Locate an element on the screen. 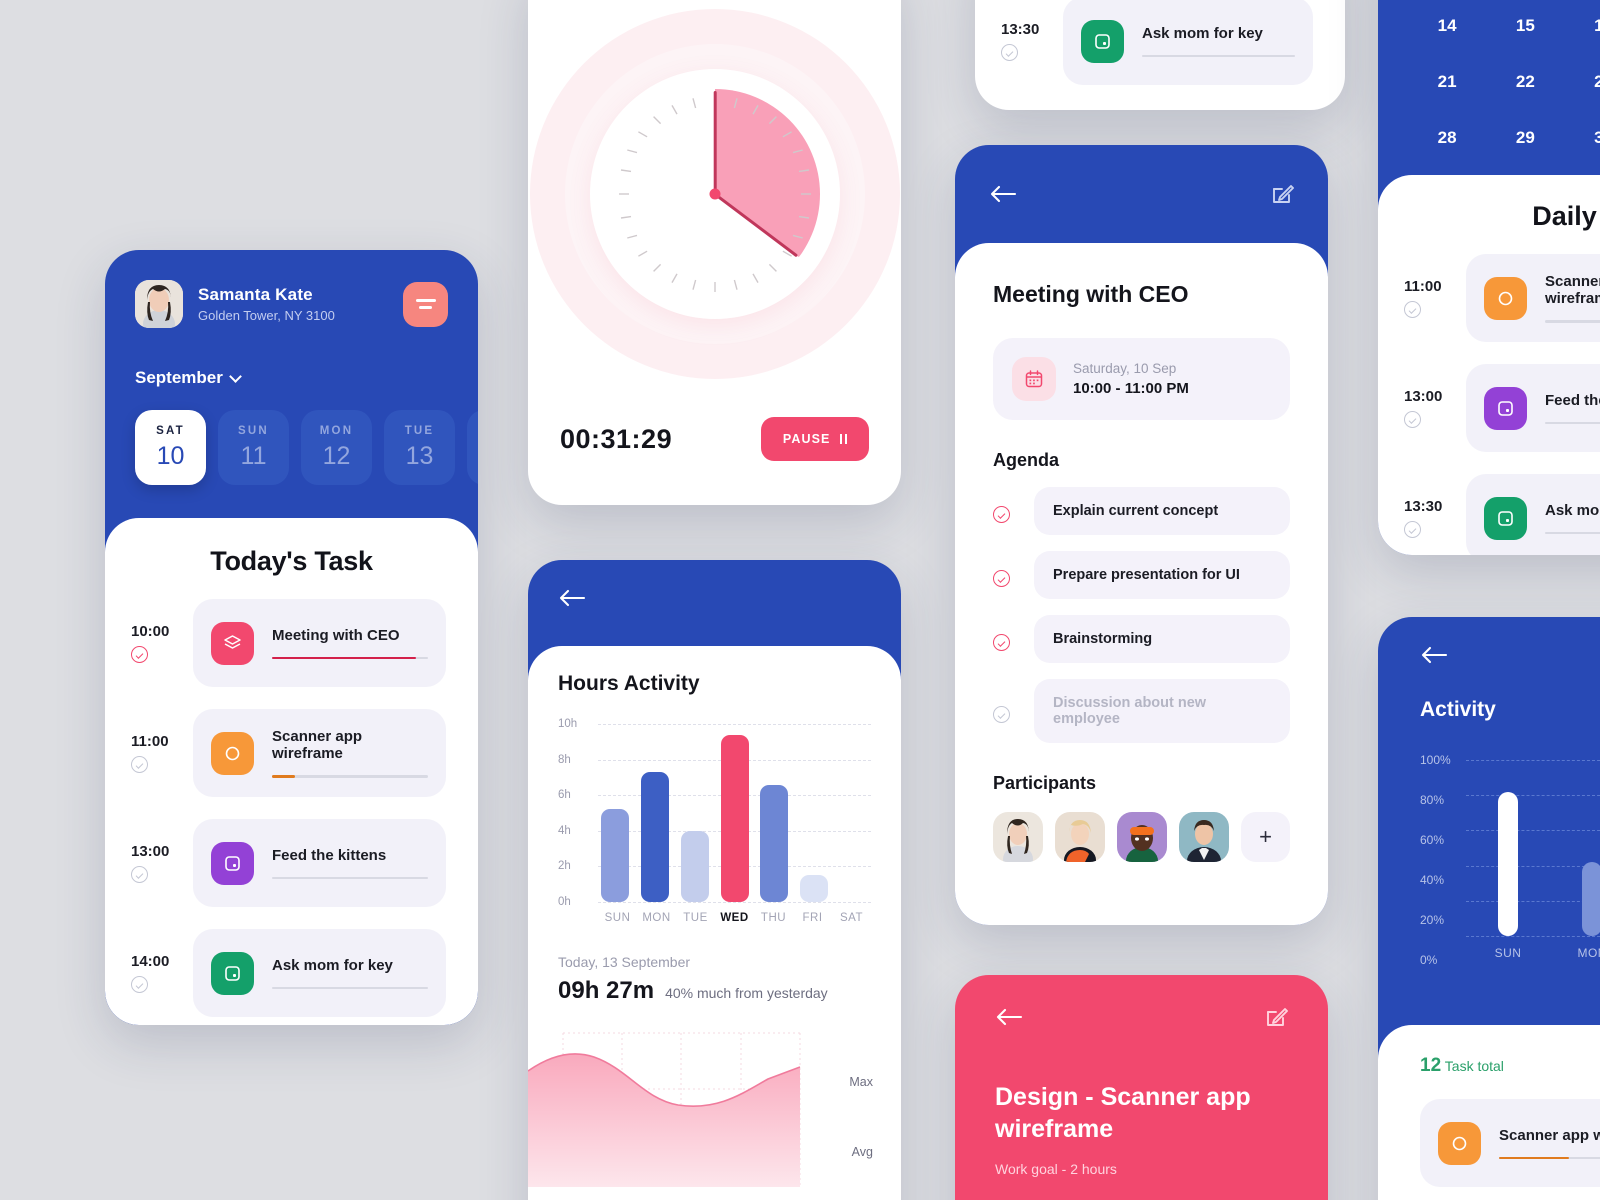 The height and width of the screenshot is (1200, 1600). task-name: Scanner app wireframe is located at coordinates (1572, 290).